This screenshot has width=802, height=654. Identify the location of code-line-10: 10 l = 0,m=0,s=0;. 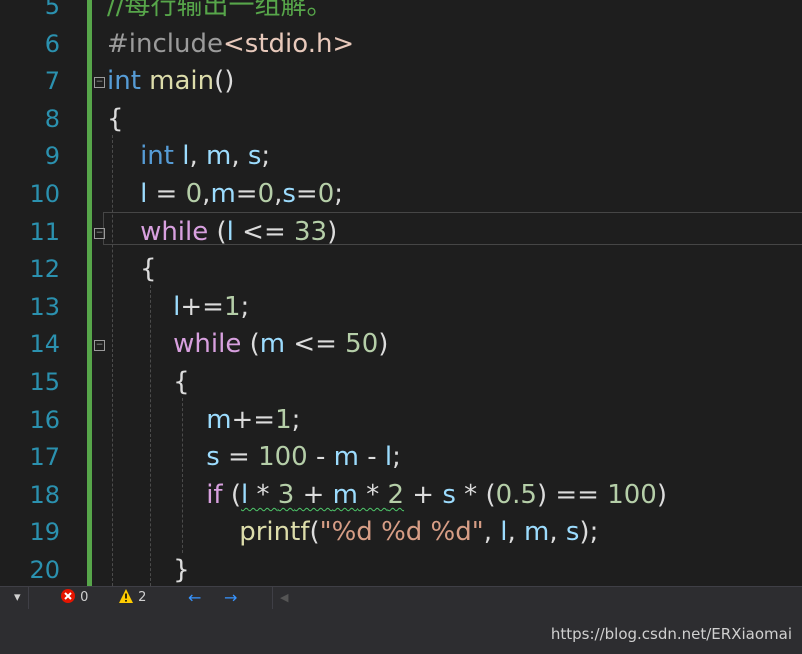
(401, 195).